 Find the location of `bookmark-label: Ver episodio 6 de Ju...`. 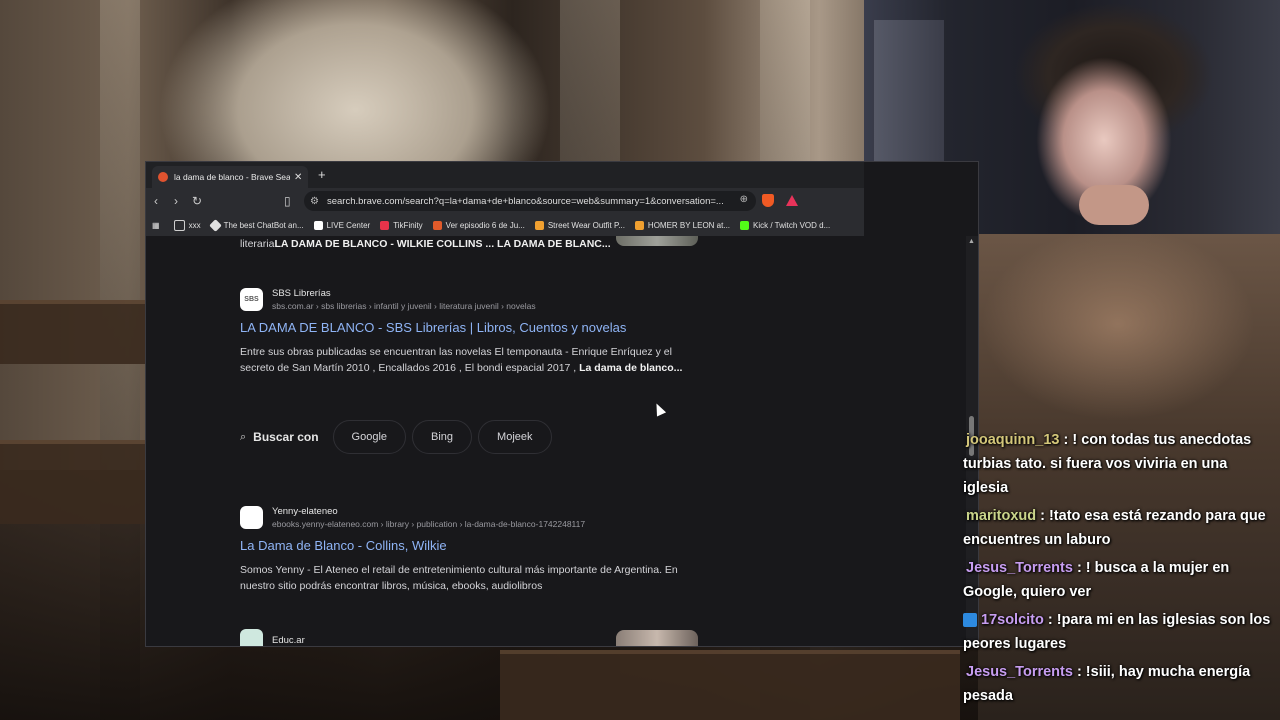

bookmark-label: Ver episodio 6 de Ju... is located at coordinates (485, 225).